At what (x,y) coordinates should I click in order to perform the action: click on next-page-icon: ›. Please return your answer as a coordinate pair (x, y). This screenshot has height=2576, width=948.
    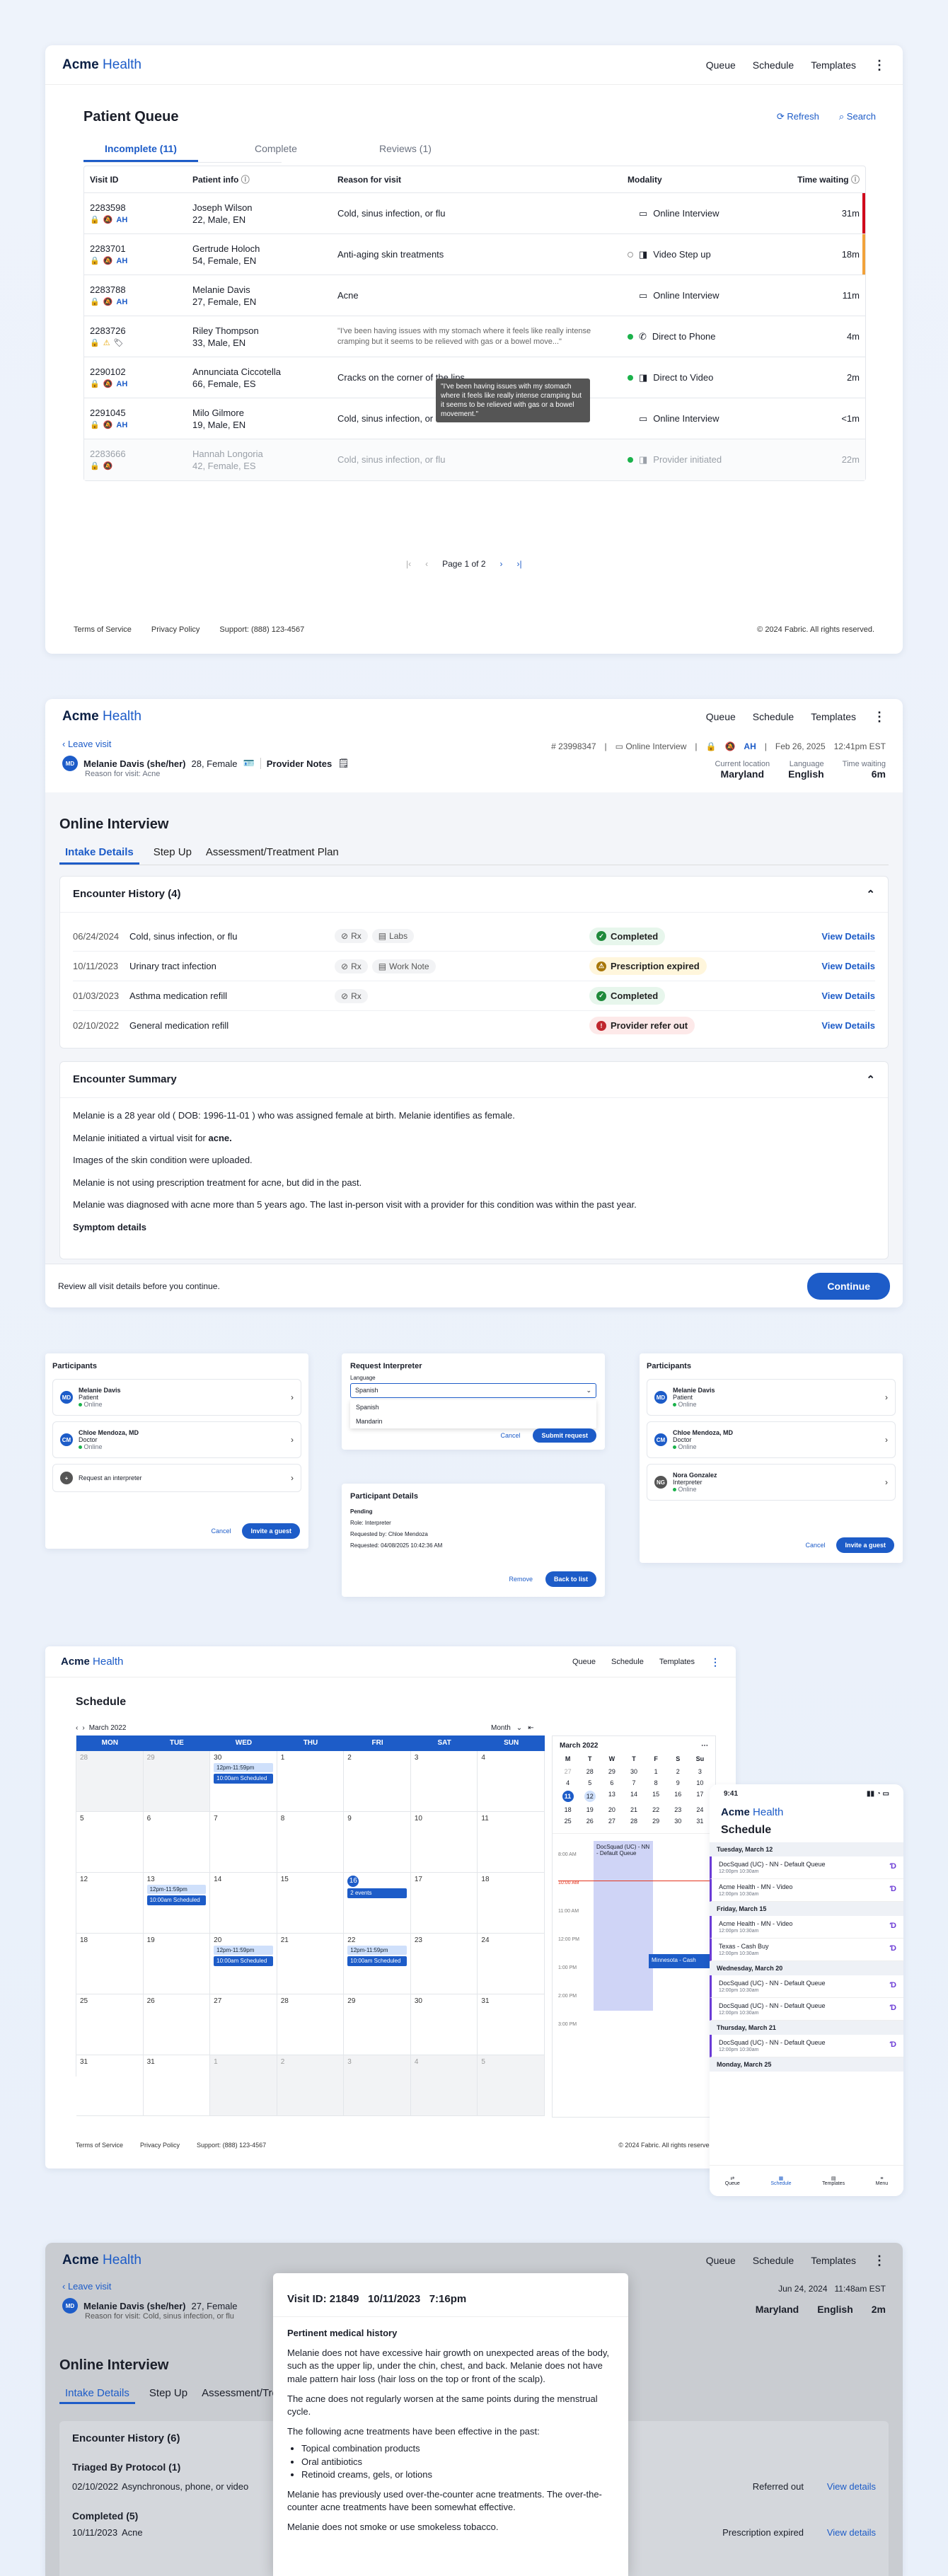
    Looking at the image, I should click on (502, 564).